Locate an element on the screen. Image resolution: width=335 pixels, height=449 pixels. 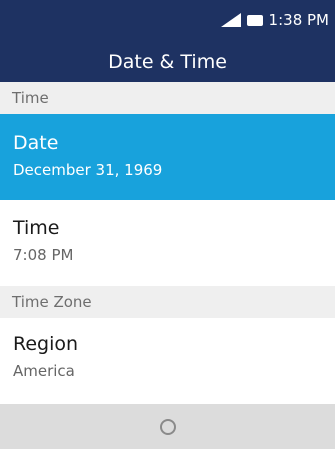
time-label: Time is located at coordinates (36, 228).